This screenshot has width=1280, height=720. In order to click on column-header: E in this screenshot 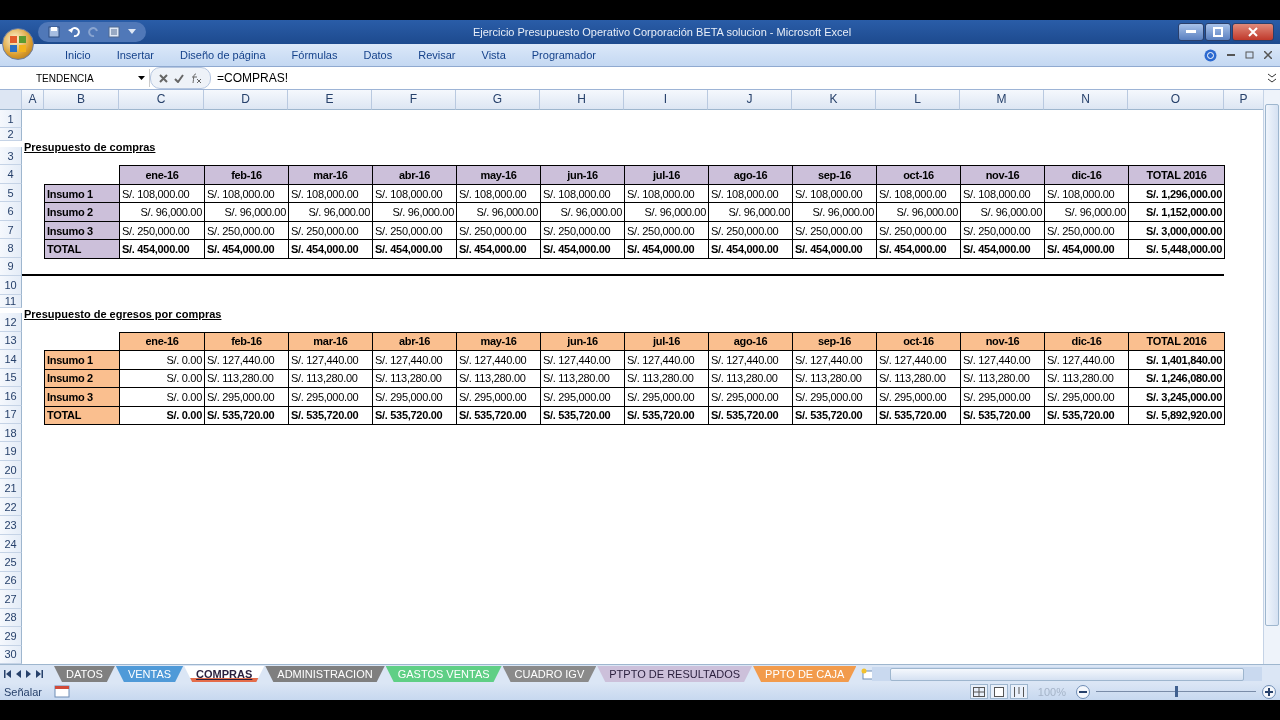, I will do `click(330, 100)`.